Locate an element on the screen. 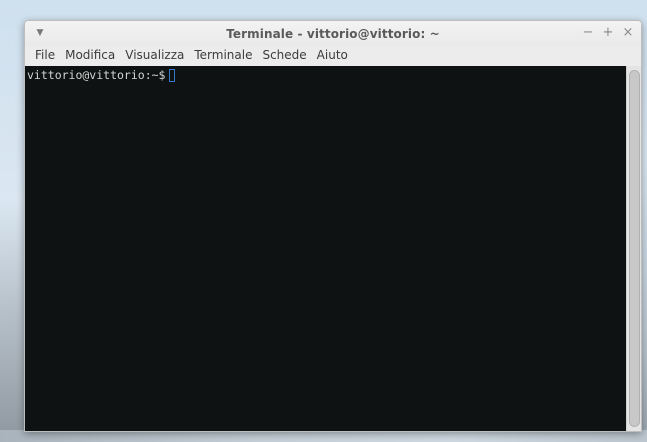  minimize-button: − is located at coordinates (588, 33).